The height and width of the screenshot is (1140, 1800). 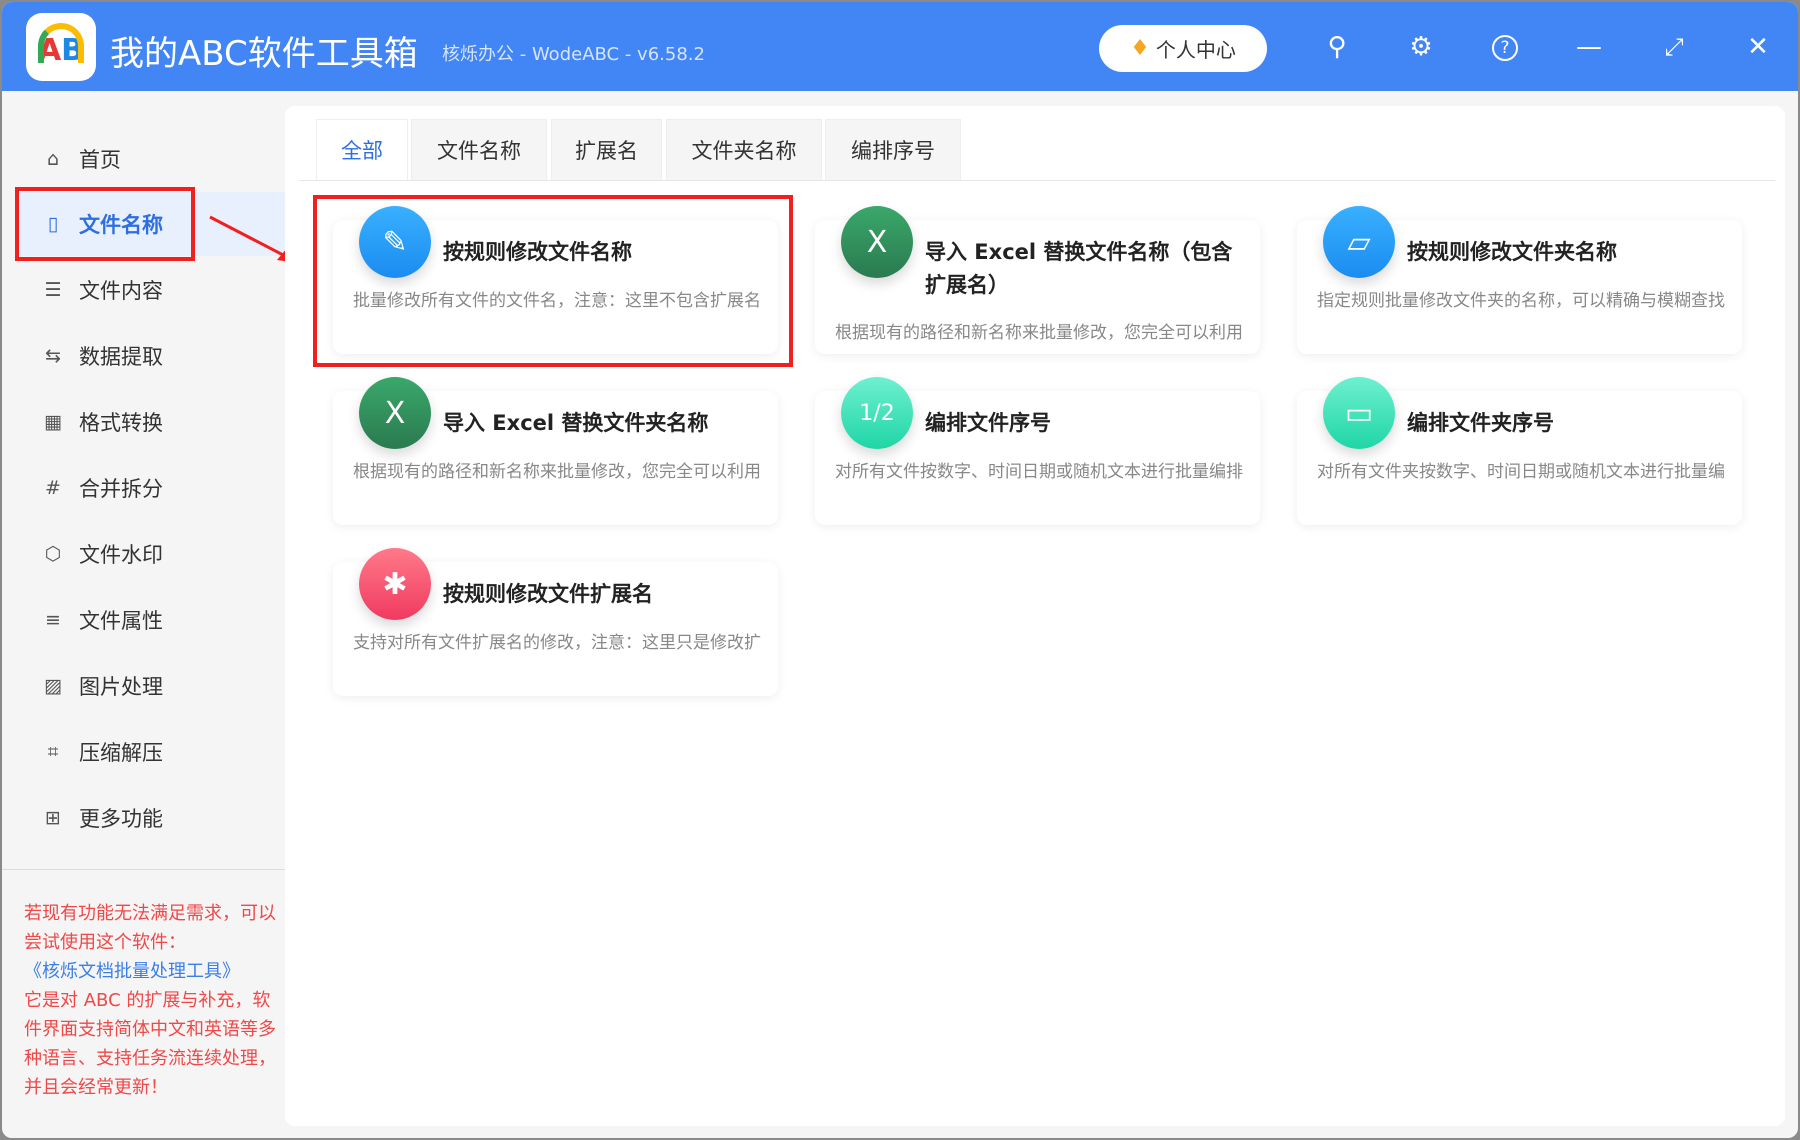 I want to click on card-rename-folders-by-rule: ▱ 按规则修改文件夹名称指定规则批量修改文件夹的名称，可以精确与模糊查找, so click(x=1519, y=280).